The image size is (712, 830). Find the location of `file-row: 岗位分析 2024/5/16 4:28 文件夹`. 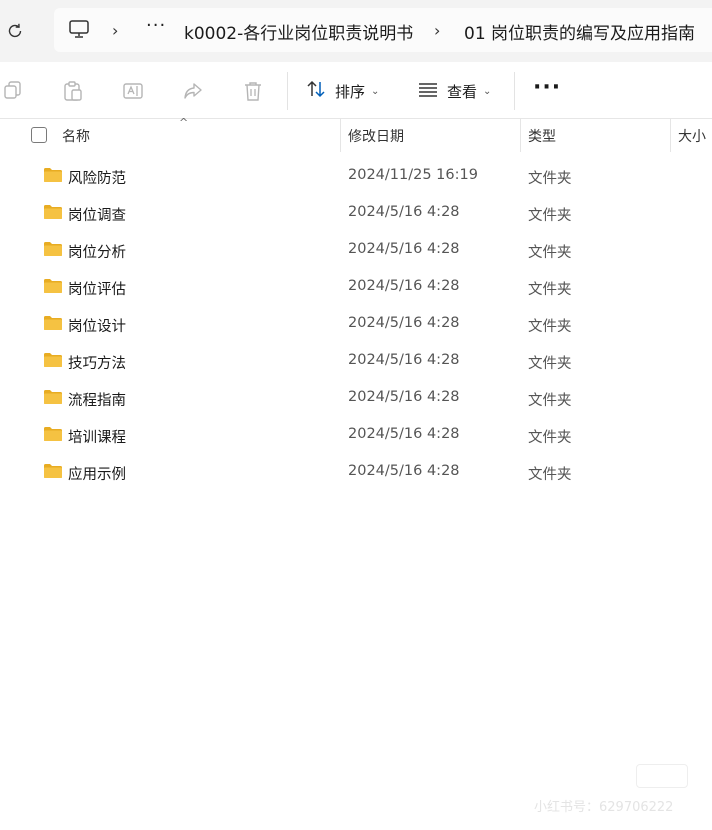

file-row: 岗位分析 2024/5/16 4:28 文件夹 is located at coordinates (356, 250).